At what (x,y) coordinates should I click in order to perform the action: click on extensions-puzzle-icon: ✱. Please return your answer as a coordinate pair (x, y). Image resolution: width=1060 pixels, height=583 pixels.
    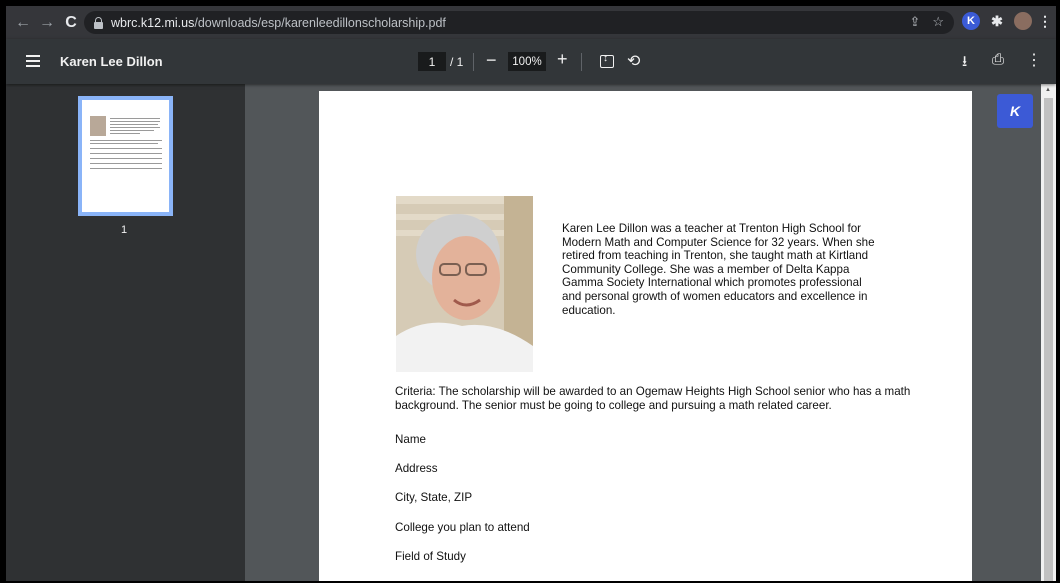
    Looking at the image, I should click on (997, 21).